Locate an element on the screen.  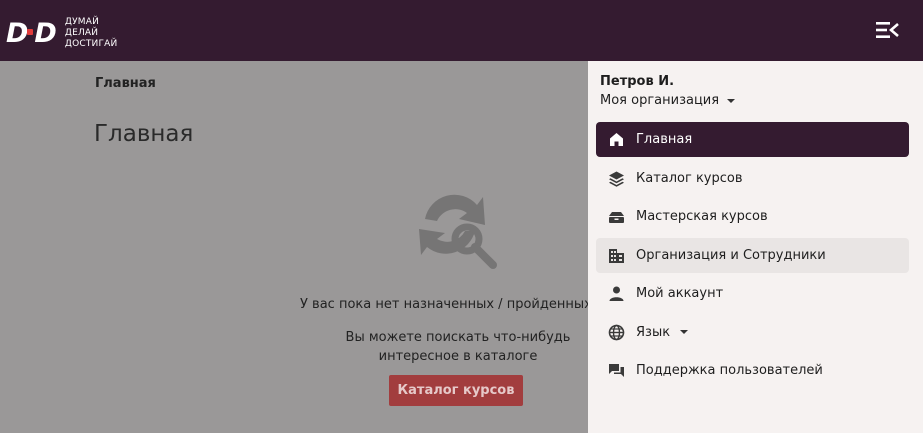
workshop-icon is located at coordinates (616, 216).